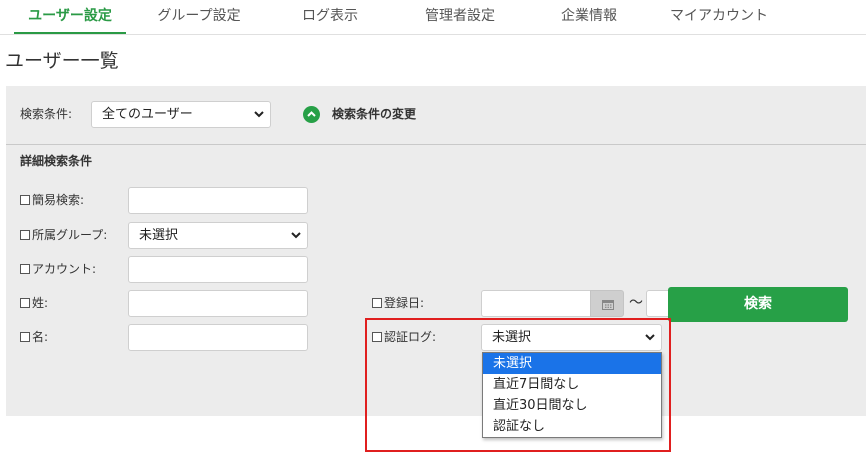 Image resolution: width=866 pixels, height=458 pixels. What do you see at coordinates (589, 17) in the screenshot?
I see `tab-company-info: 企業情報` at bounding box center [589, 17].